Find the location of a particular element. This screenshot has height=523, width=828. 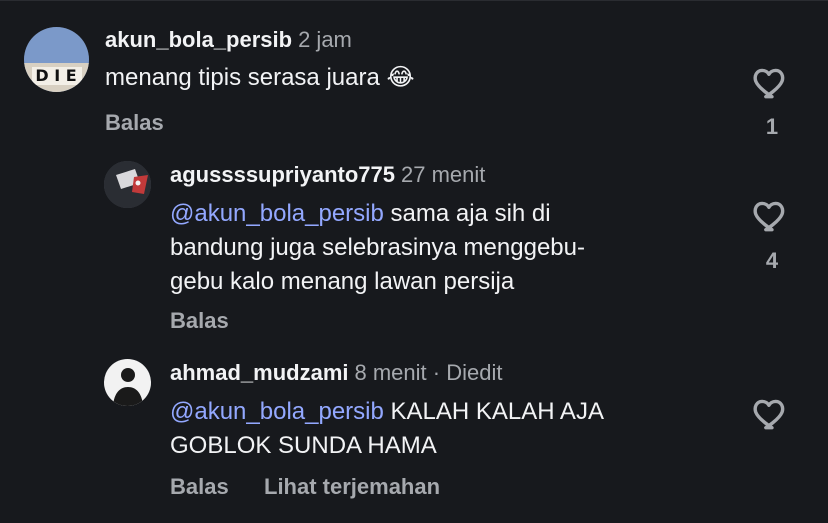

comment-body-line1: KALAH KALAH AJA is located at coordinates (497, 411).